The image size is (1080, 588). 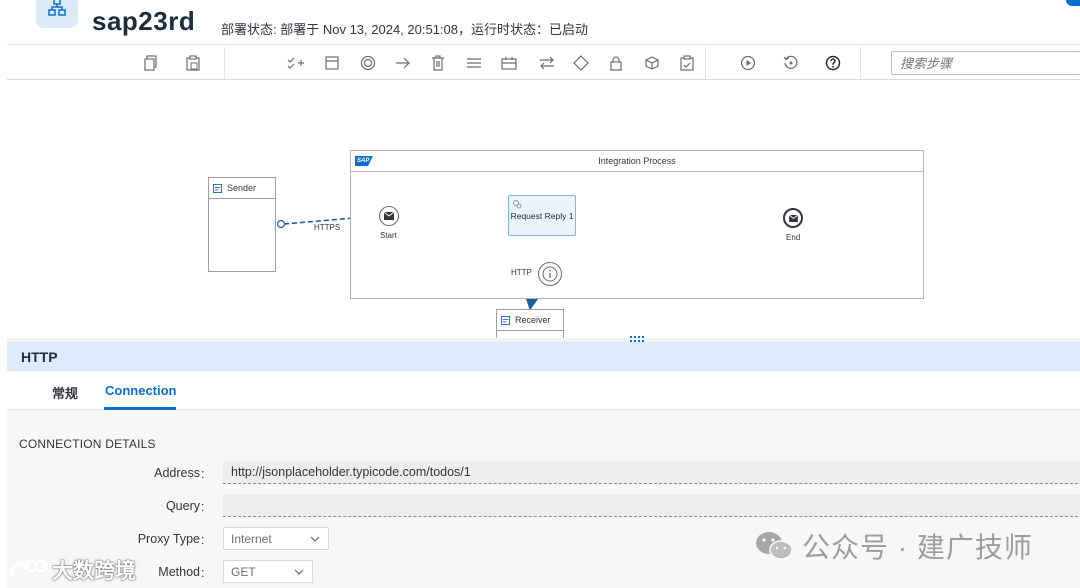 I want to click on module-icon, so click(x=652, y=63).